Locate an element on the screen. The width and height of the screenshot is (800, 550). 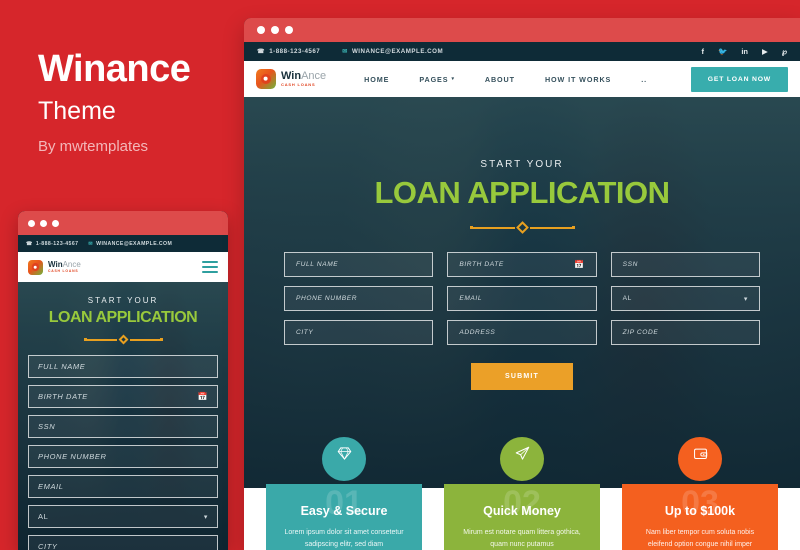
mobile-loan-form: FULL NAME BIRTH DATE 📅 SSN PHONE NUMBER is located at coordinates (123, 452).